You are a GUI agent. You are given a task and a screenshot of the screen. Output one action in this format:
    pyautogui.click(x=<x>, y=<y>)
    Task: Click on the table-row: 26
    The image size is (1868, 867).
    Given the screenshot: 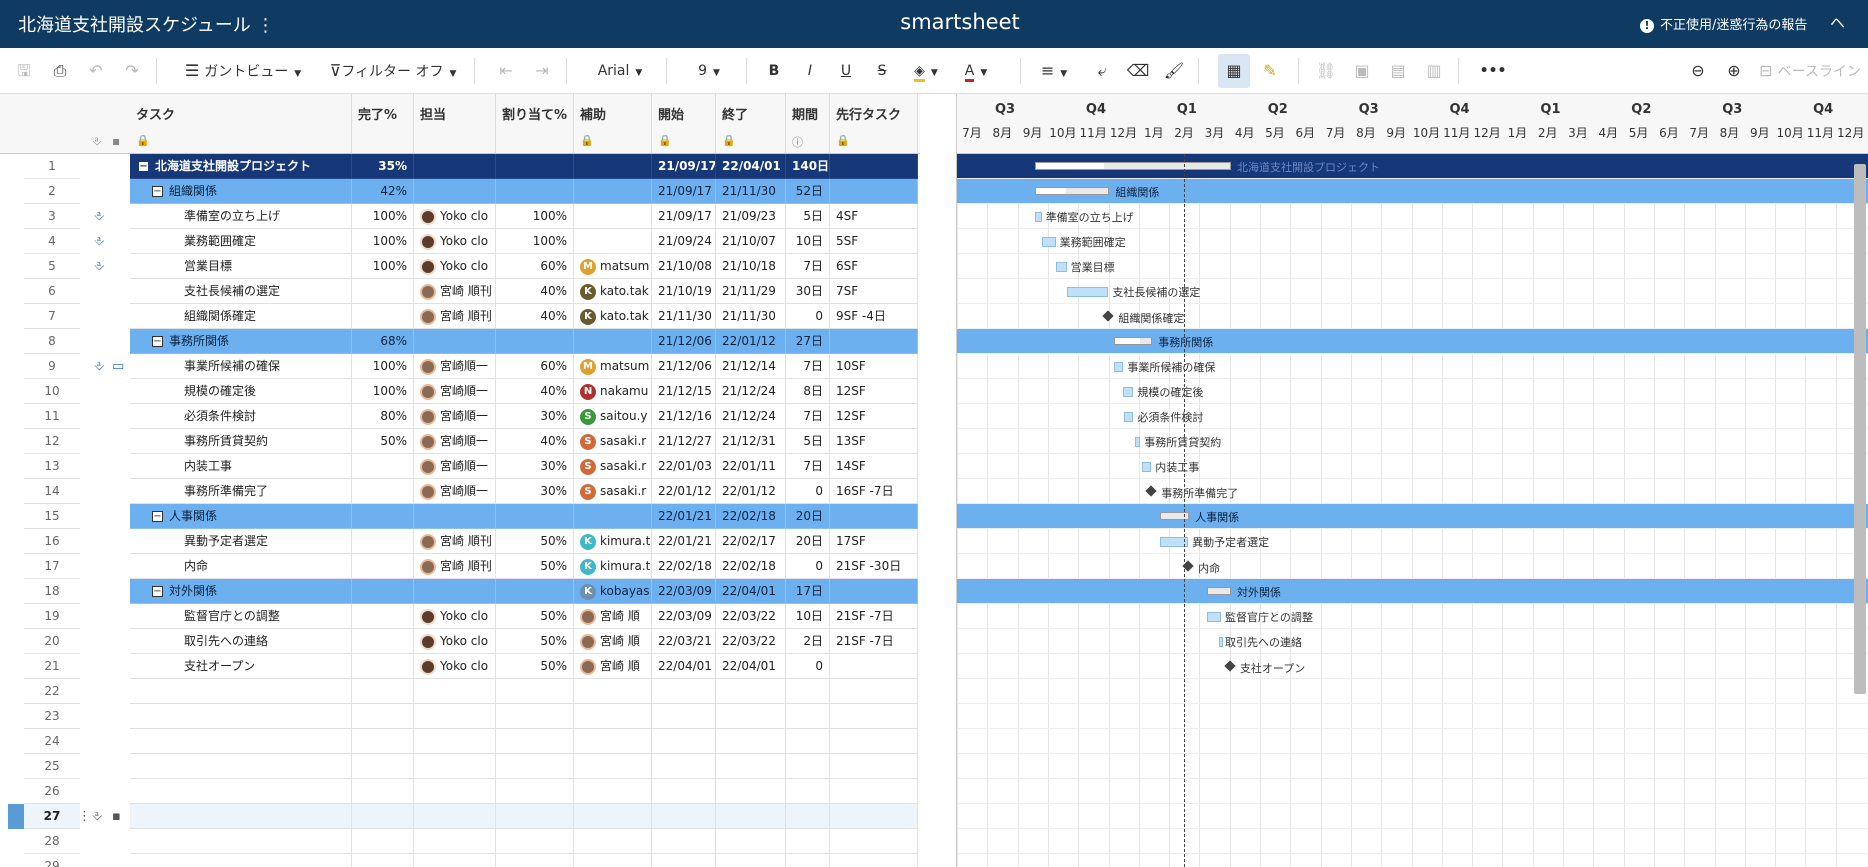 What is the action you would take?
    pyautogui.click(x=460, y=791)
    